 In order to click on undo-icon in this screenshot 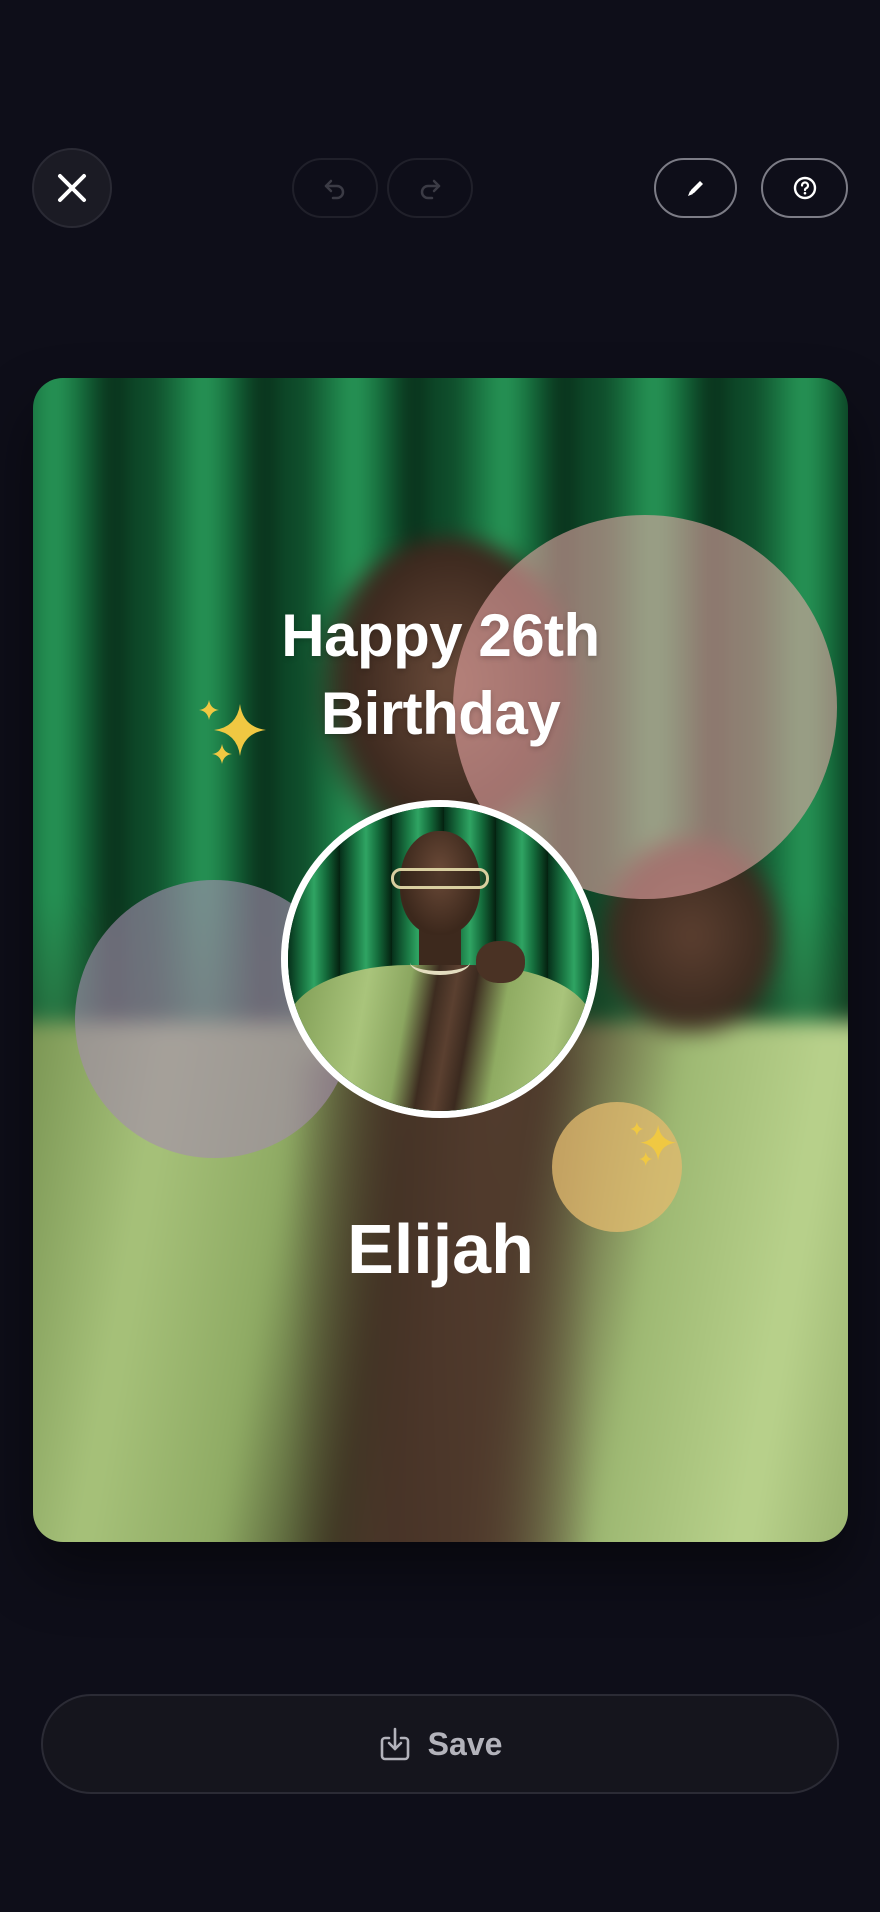, I will do `click(334, 189)`.